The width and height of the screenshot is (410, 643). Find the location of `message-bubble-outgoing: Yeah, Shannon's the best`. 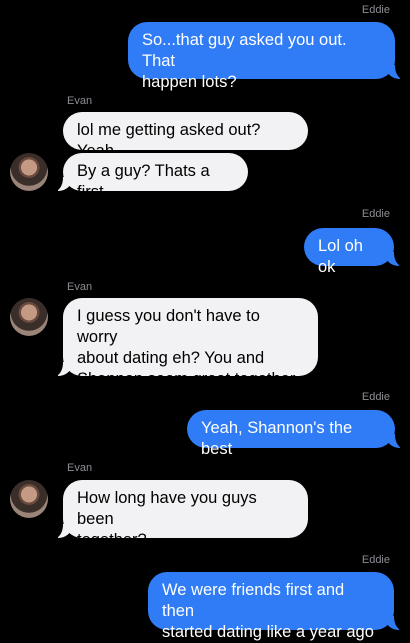

message-bubble-outgoing: Yeah, Shannon's the best is located at coordinates (297, 434).